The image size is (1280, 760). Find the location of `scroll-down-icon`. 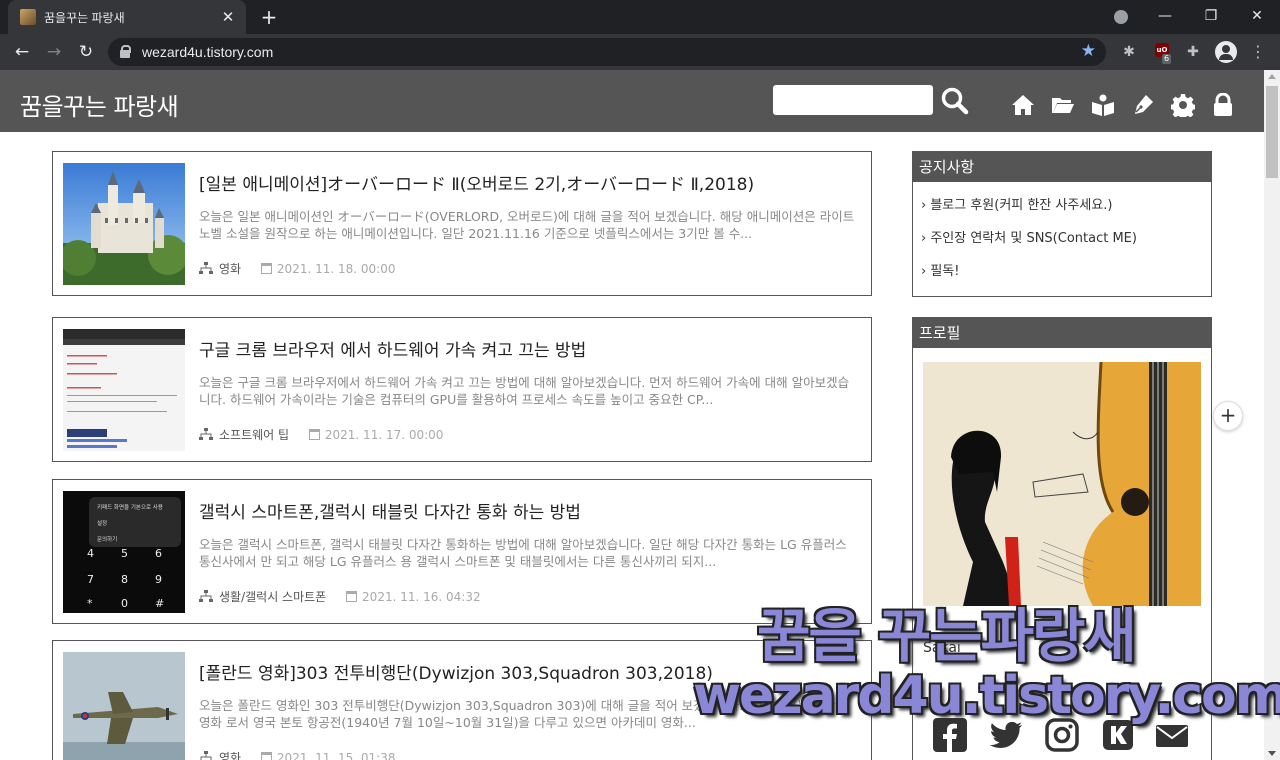

scroll-down-icon is located at coordinates (1272, 753).